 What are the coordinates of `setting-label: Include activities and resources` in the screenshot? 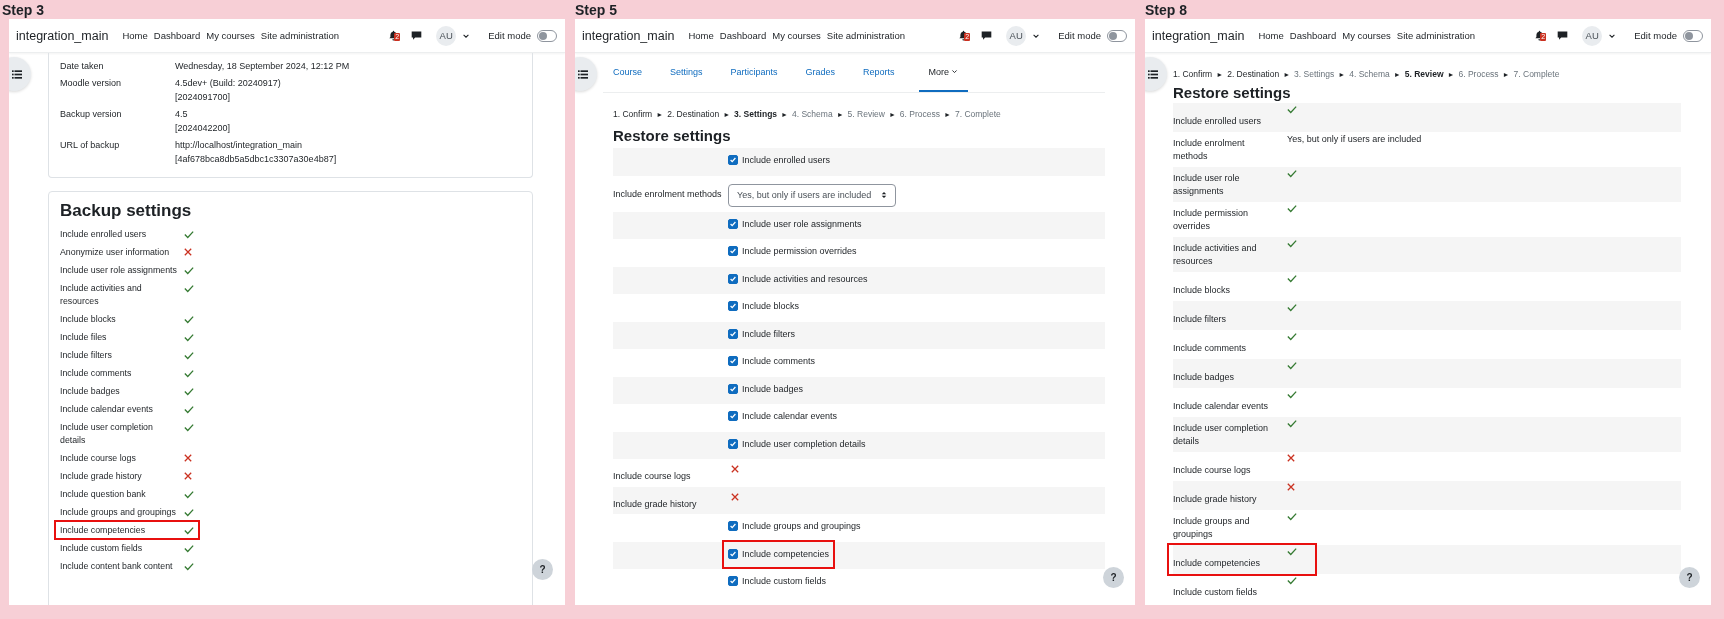 It's located at (1215, 254).